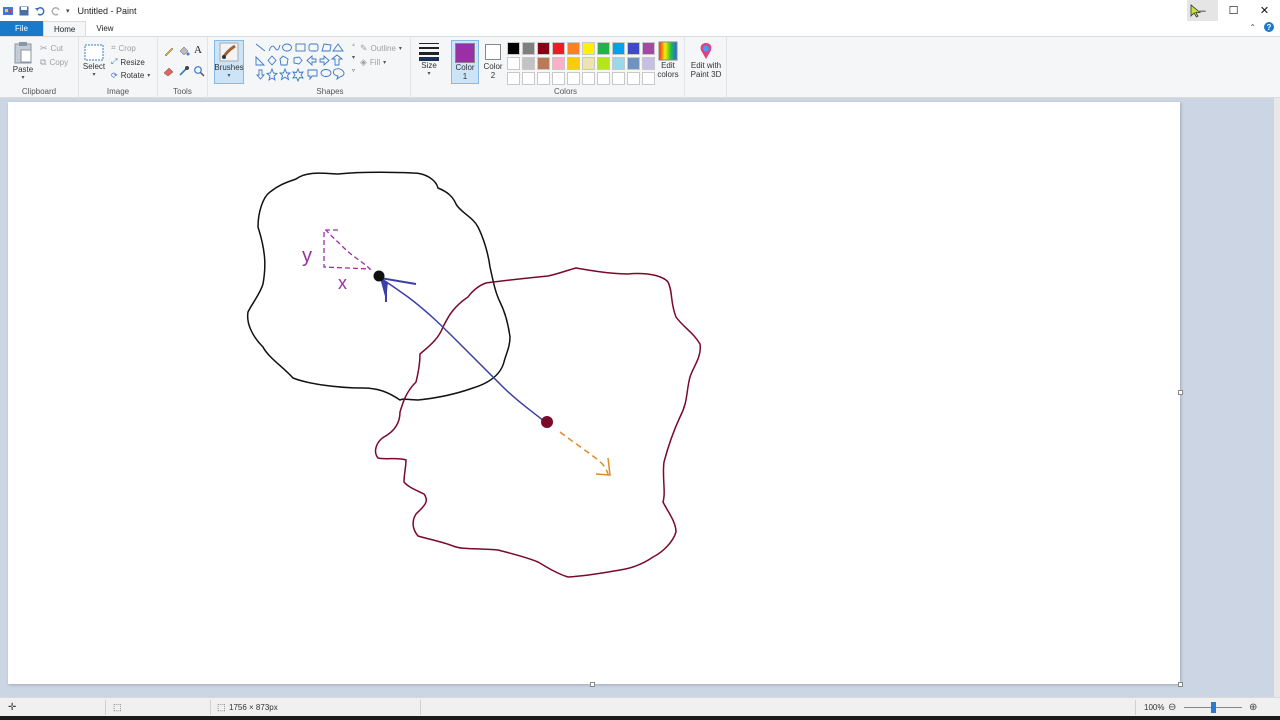 The image size is (1280, 720). What do you see at coordinates (1269, 27) in the screenshot?
I see `help-icon: ?` at bounding box center [1269, 27].